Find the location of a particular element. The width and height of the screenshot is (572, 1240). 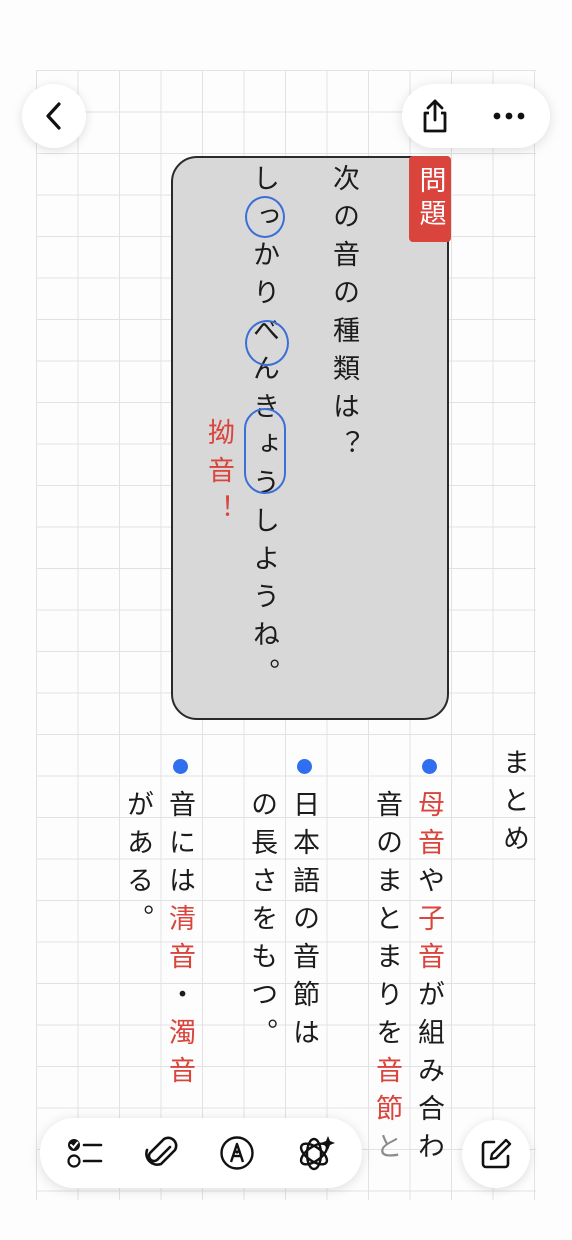

circle-mark-kyo is located at coordinates (265, 451).